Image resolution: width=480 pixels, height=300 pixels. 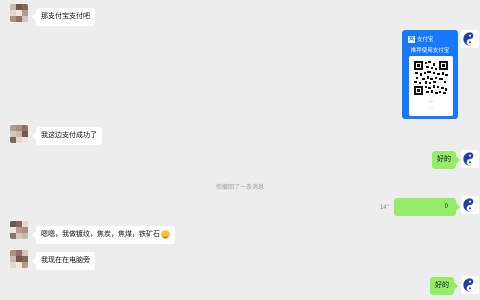 What do you see at coordinates (446, 207) in the screenshot?
I see `voice-wave-icon: ᴰ` at bounding box center [446, 207].